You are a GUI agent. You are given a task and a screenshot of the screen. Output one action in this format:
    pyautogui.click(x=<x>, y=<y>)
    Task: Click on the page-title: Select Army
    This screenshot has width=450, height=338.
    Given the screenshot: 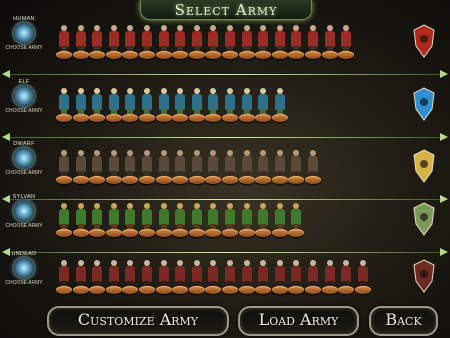 What is the action you would take?
    pyautogui.click(x=226, y=10)
    